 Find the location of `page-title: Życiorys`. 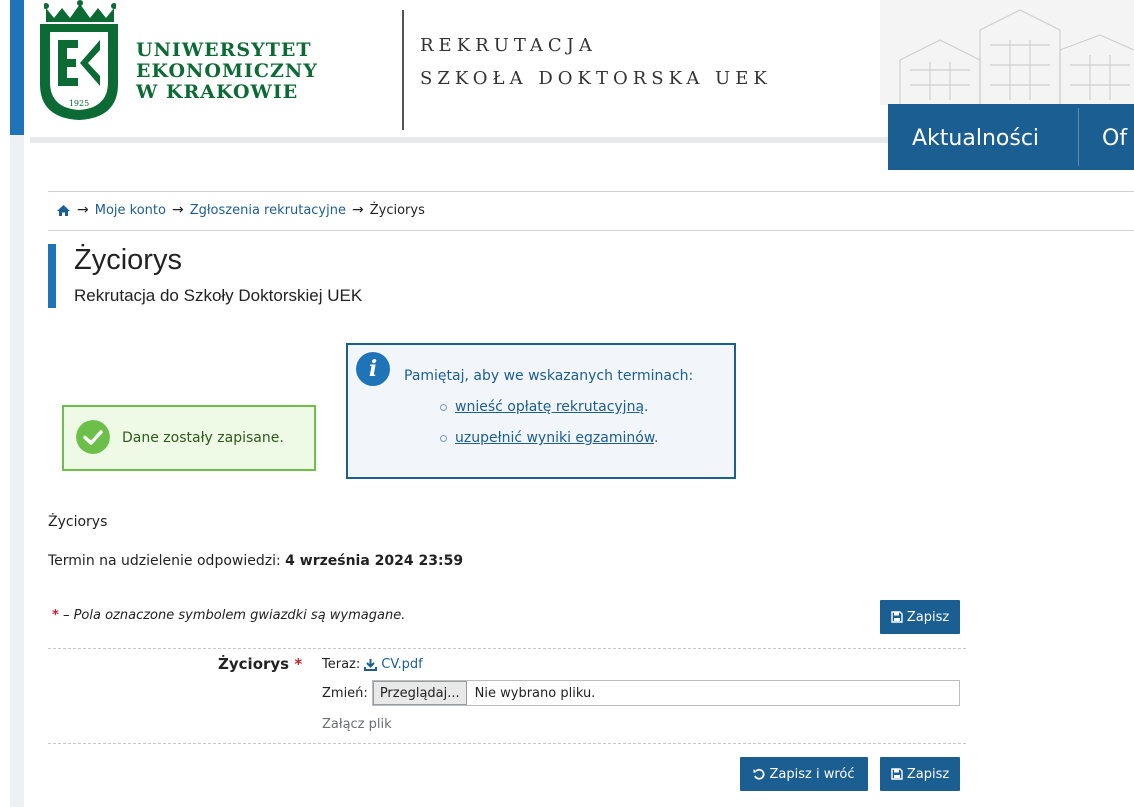

page-title: Życiorys is located at coordinates (128, 260).